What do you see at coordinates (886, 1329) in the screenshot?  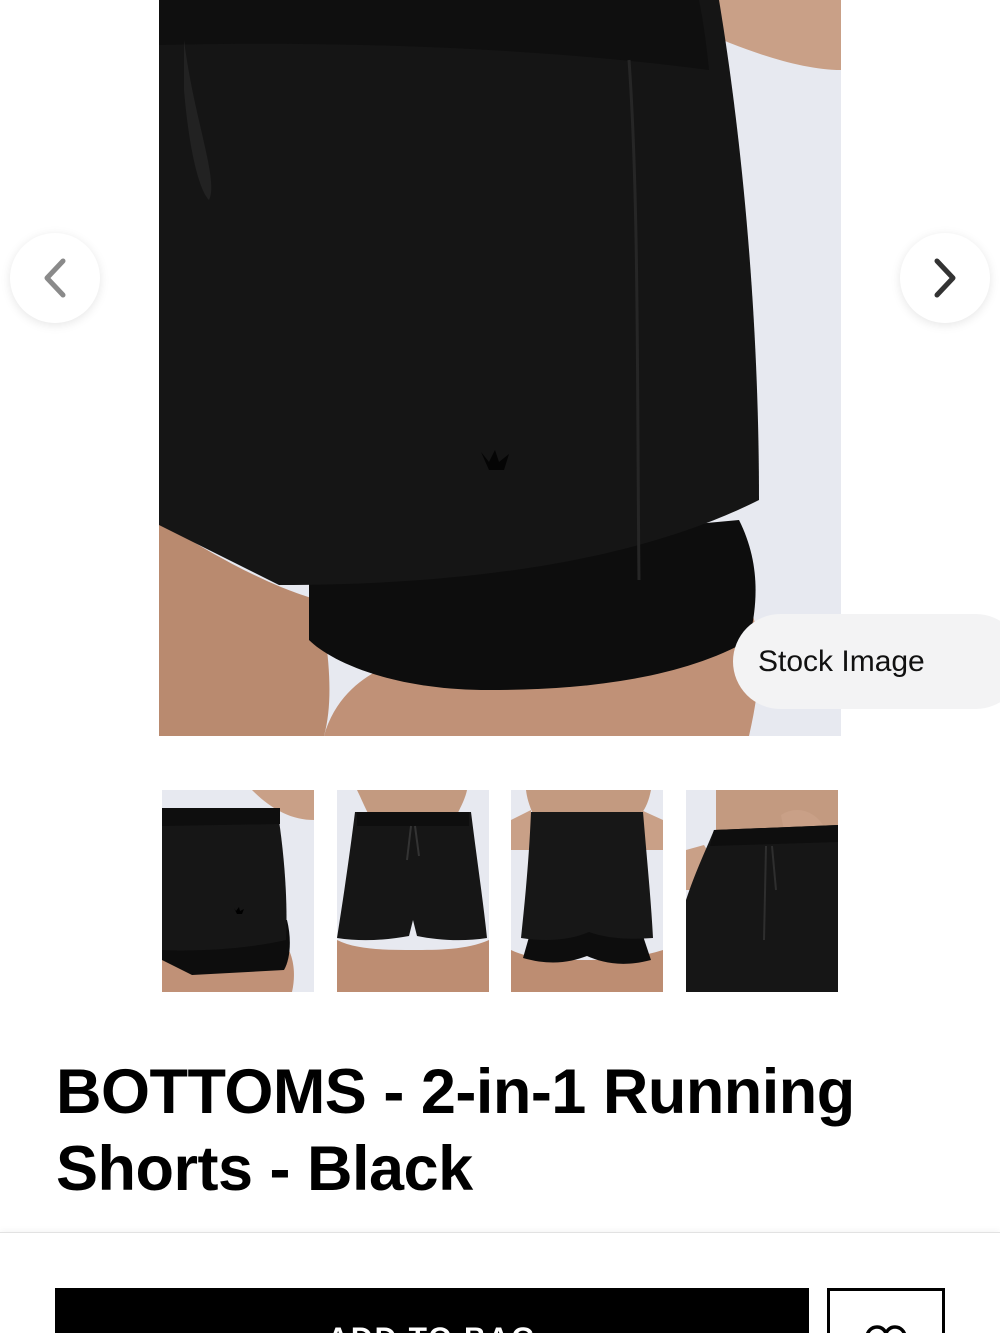 I see `heart-icon` at bounding box center [886, 1329].